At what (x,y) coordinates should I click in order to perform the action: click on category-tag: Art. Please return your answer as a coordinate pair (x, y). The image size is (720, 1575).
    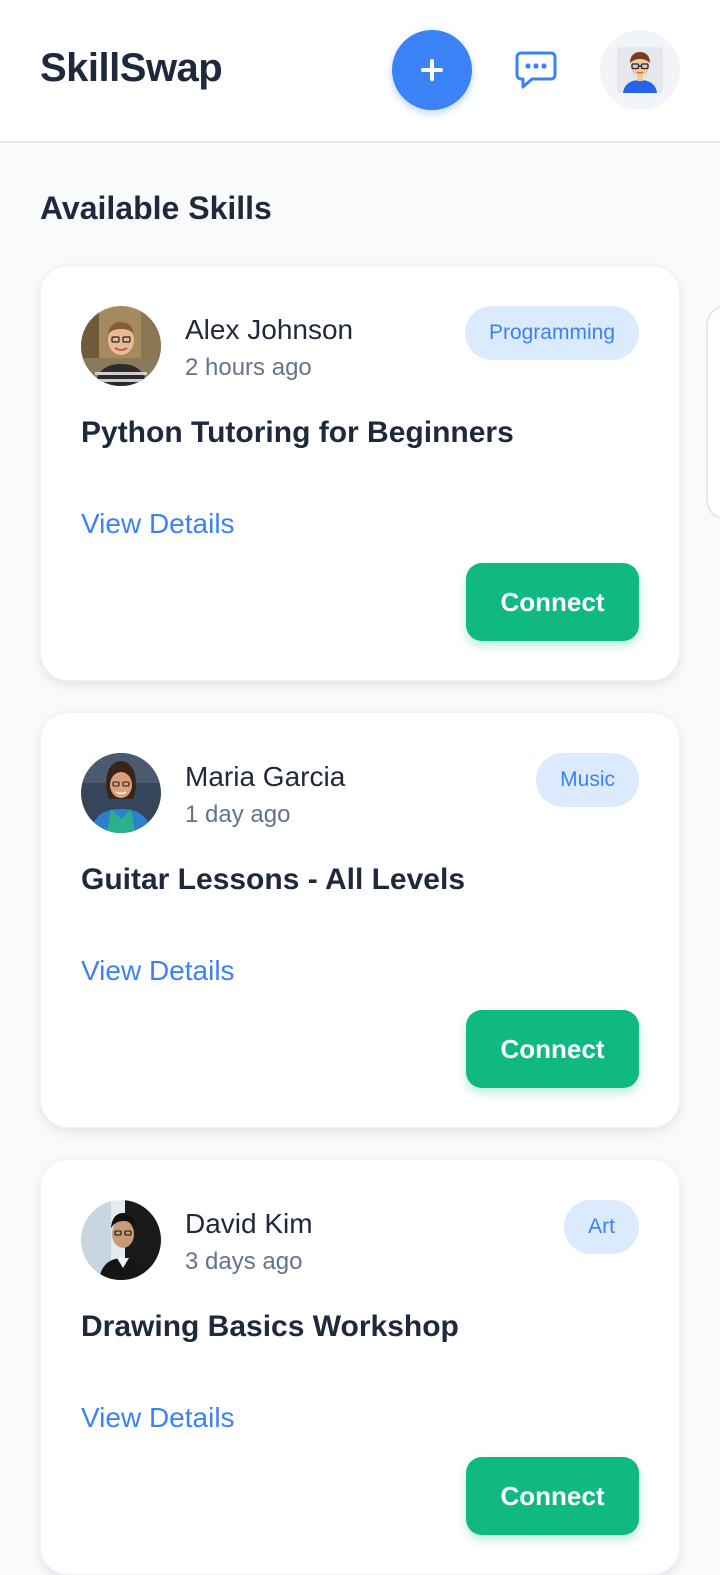
    Looking at the image, I should click on (601, 1227).